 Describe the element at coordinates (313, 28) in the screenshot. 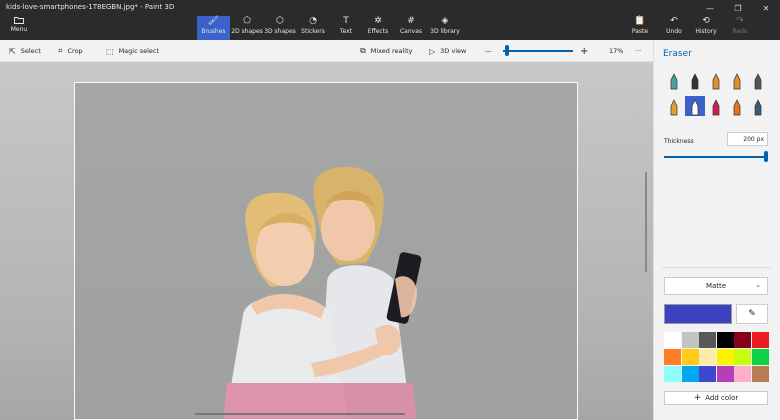

I see `tab-stickers: ◔ Stickers` at that location.